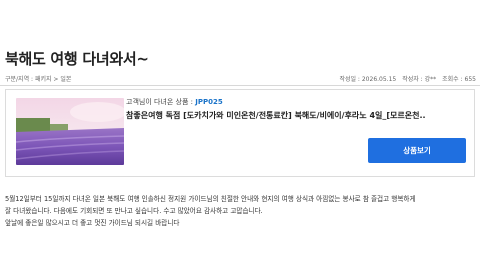 This screenshot has height=280, width=480. I want to click on post-date: 작성일 : 2026.05.15, so click(368, 79).